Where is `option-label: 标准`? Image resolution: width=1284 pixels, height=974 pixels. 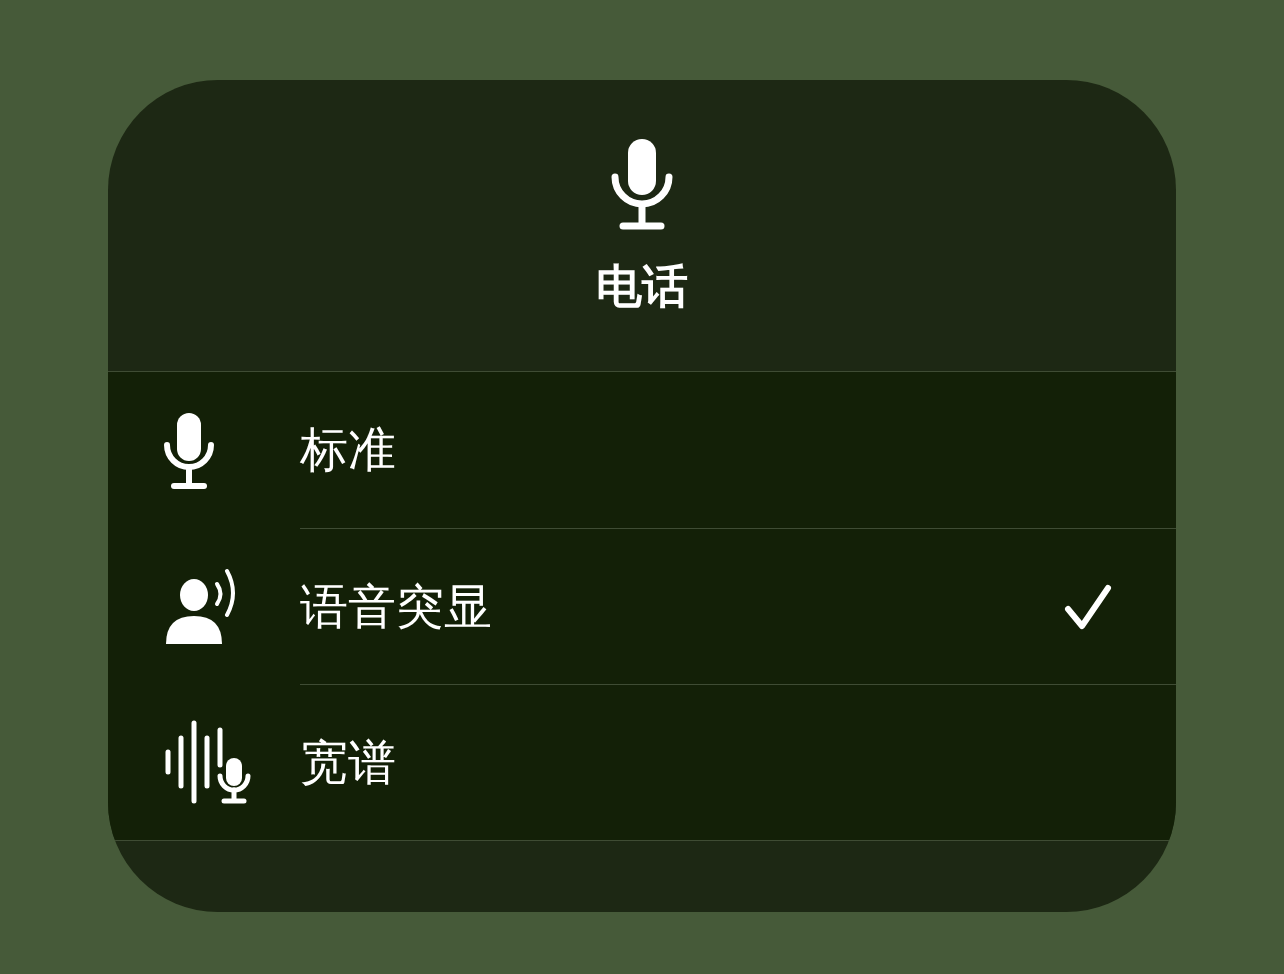 option-label: 标准 is located at coordinates (348, 450).